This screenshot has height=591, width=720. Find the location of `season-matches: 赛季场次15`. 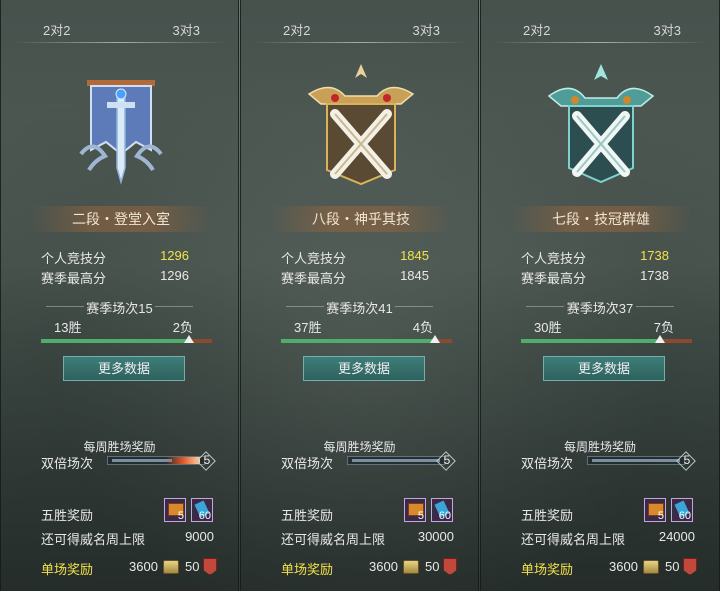

season-matches: 赛季场次15 is located at coordinates (119, 308).